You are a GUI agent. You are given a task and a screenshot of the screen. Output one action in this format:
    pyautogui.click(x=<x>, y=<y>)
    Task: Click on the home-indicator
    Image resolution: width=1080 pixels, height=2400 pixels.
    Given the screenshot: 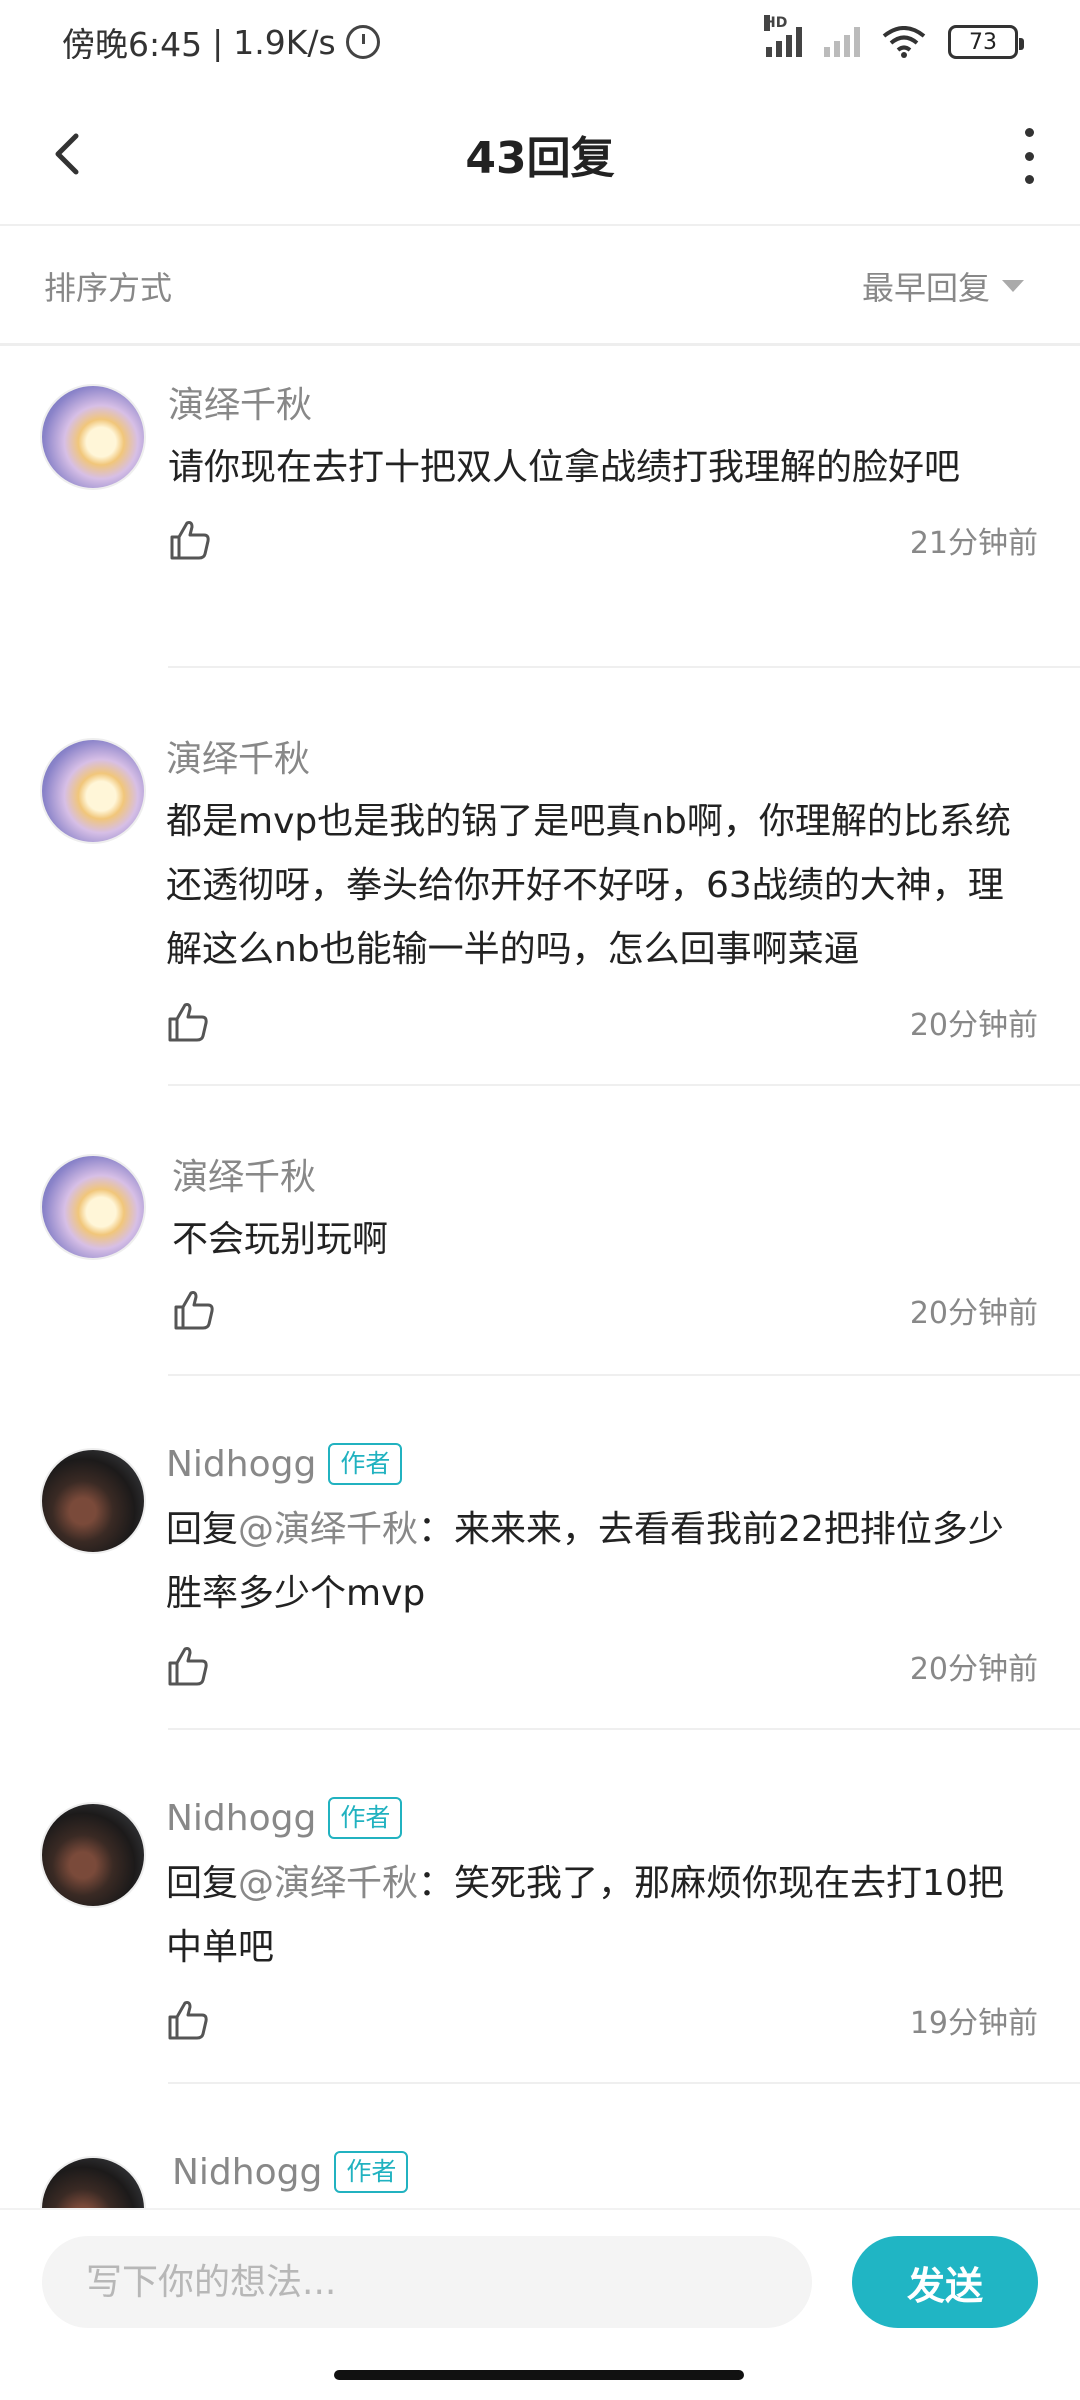 What is the action you would take?
    pyautogui.click(x=539, y=2375)
    